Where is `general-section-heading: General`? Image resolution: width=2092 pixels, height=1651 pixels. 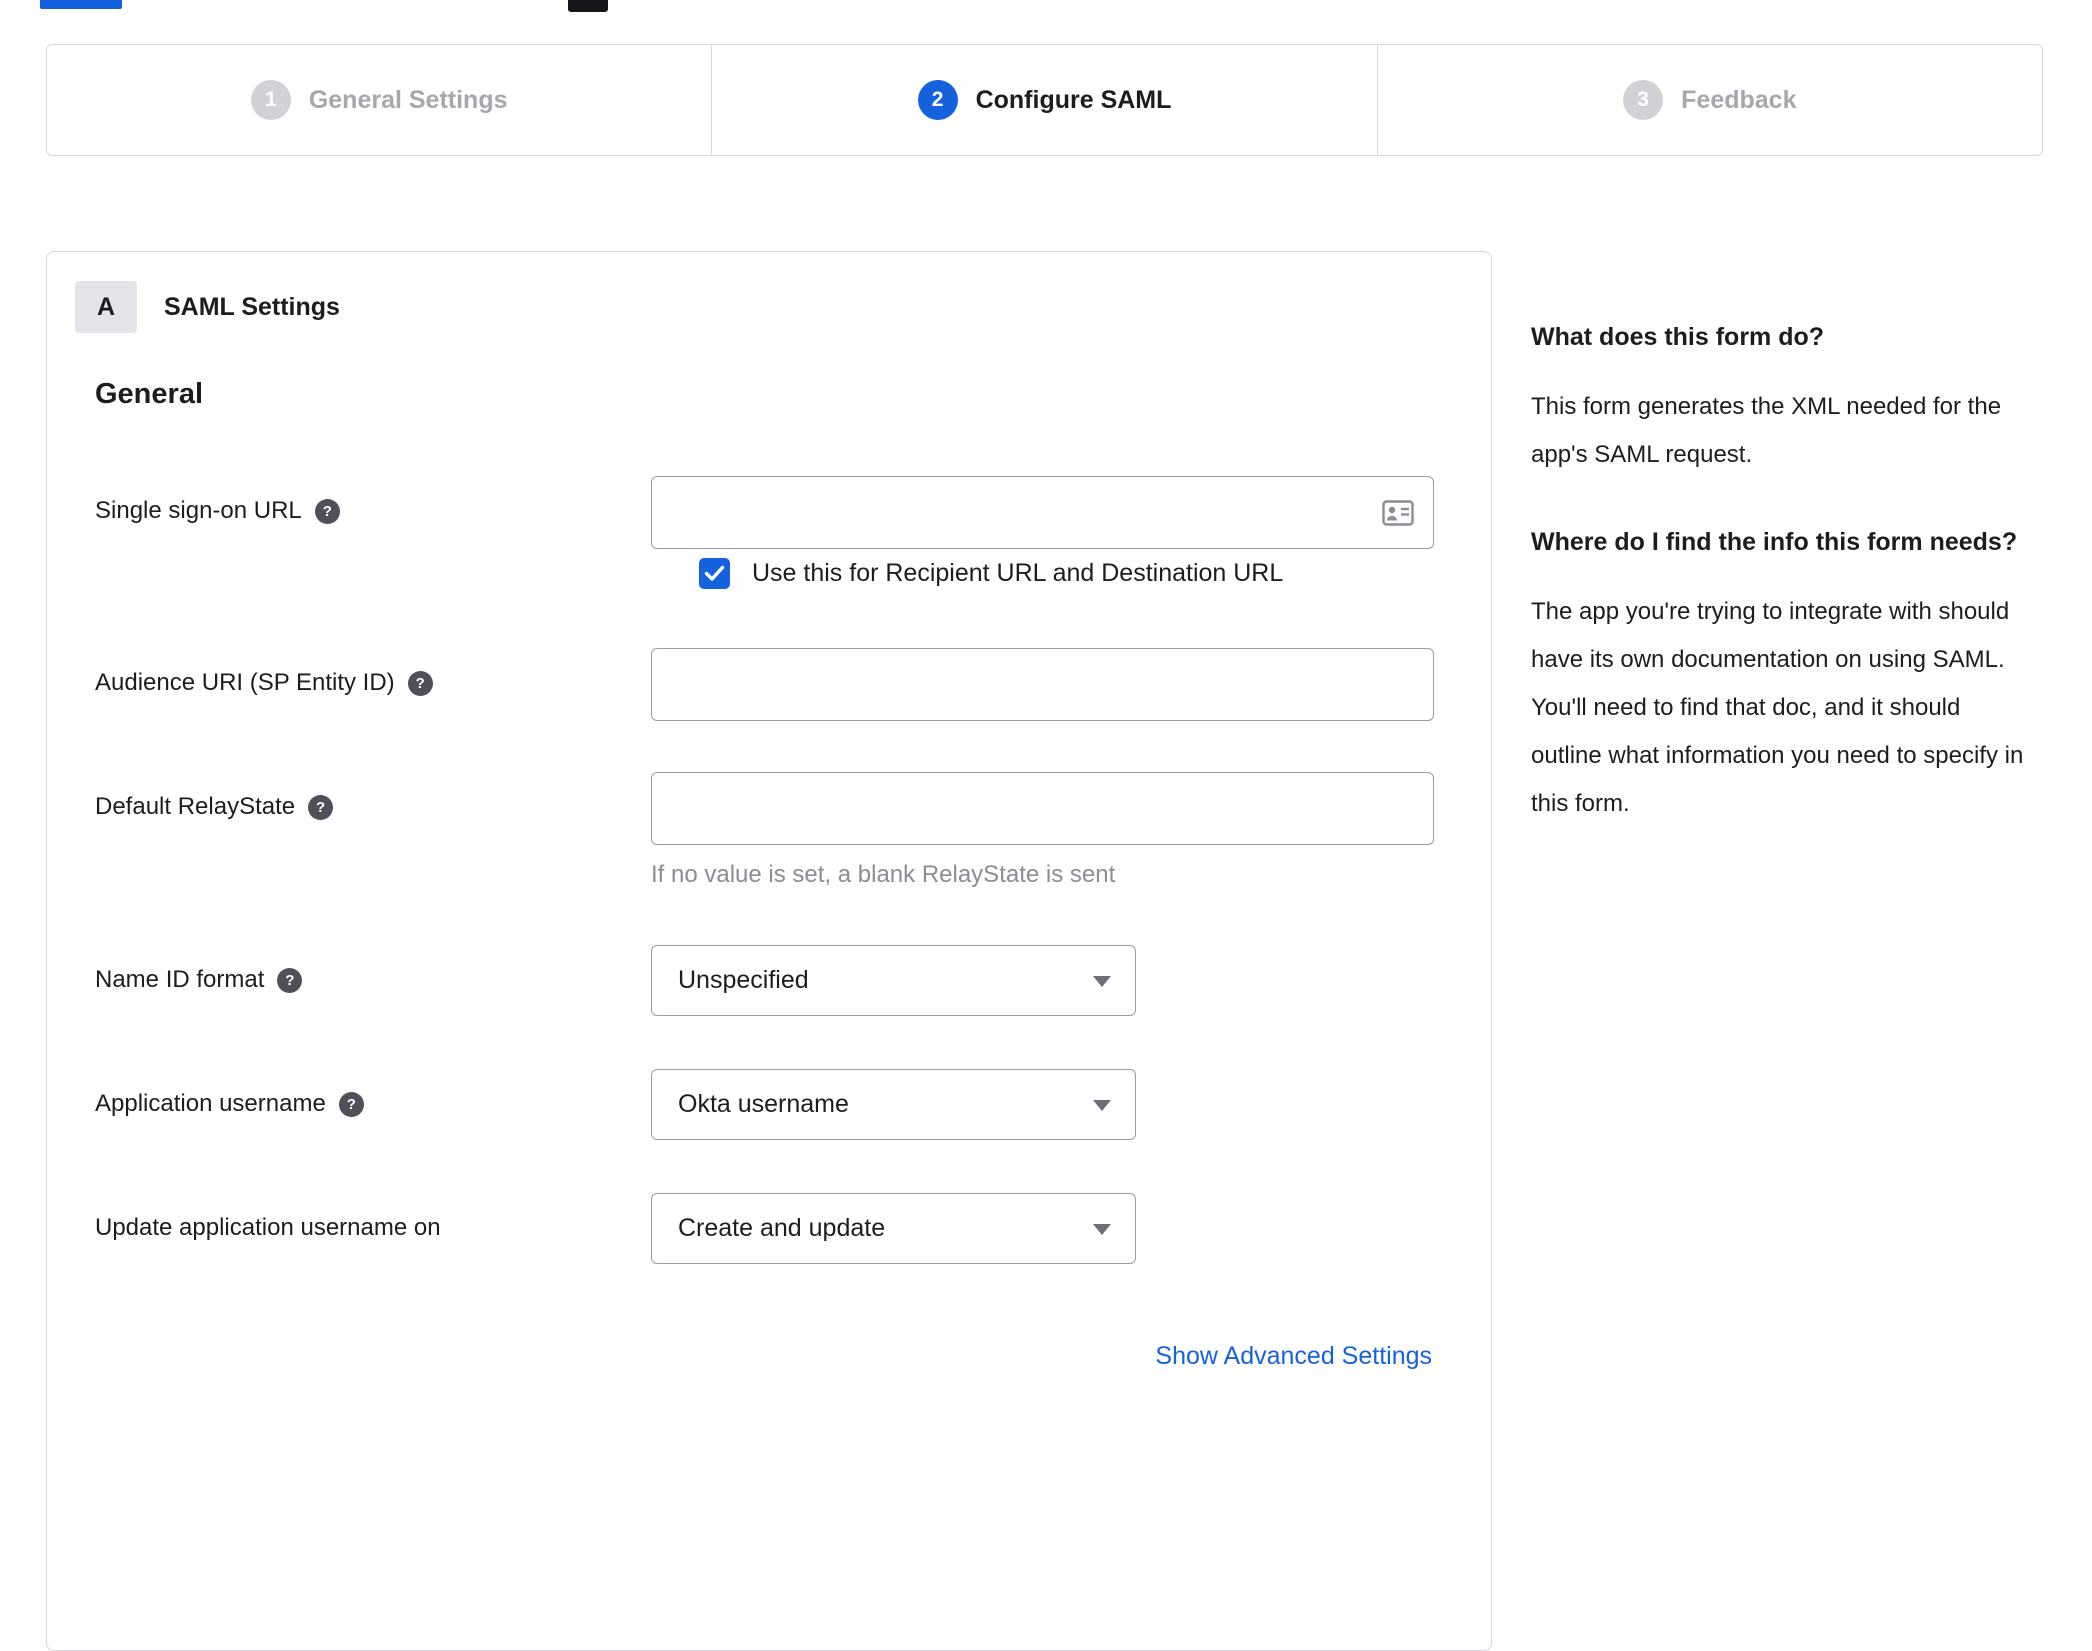
general-section-heading: General is located at coordinates (149, 394).